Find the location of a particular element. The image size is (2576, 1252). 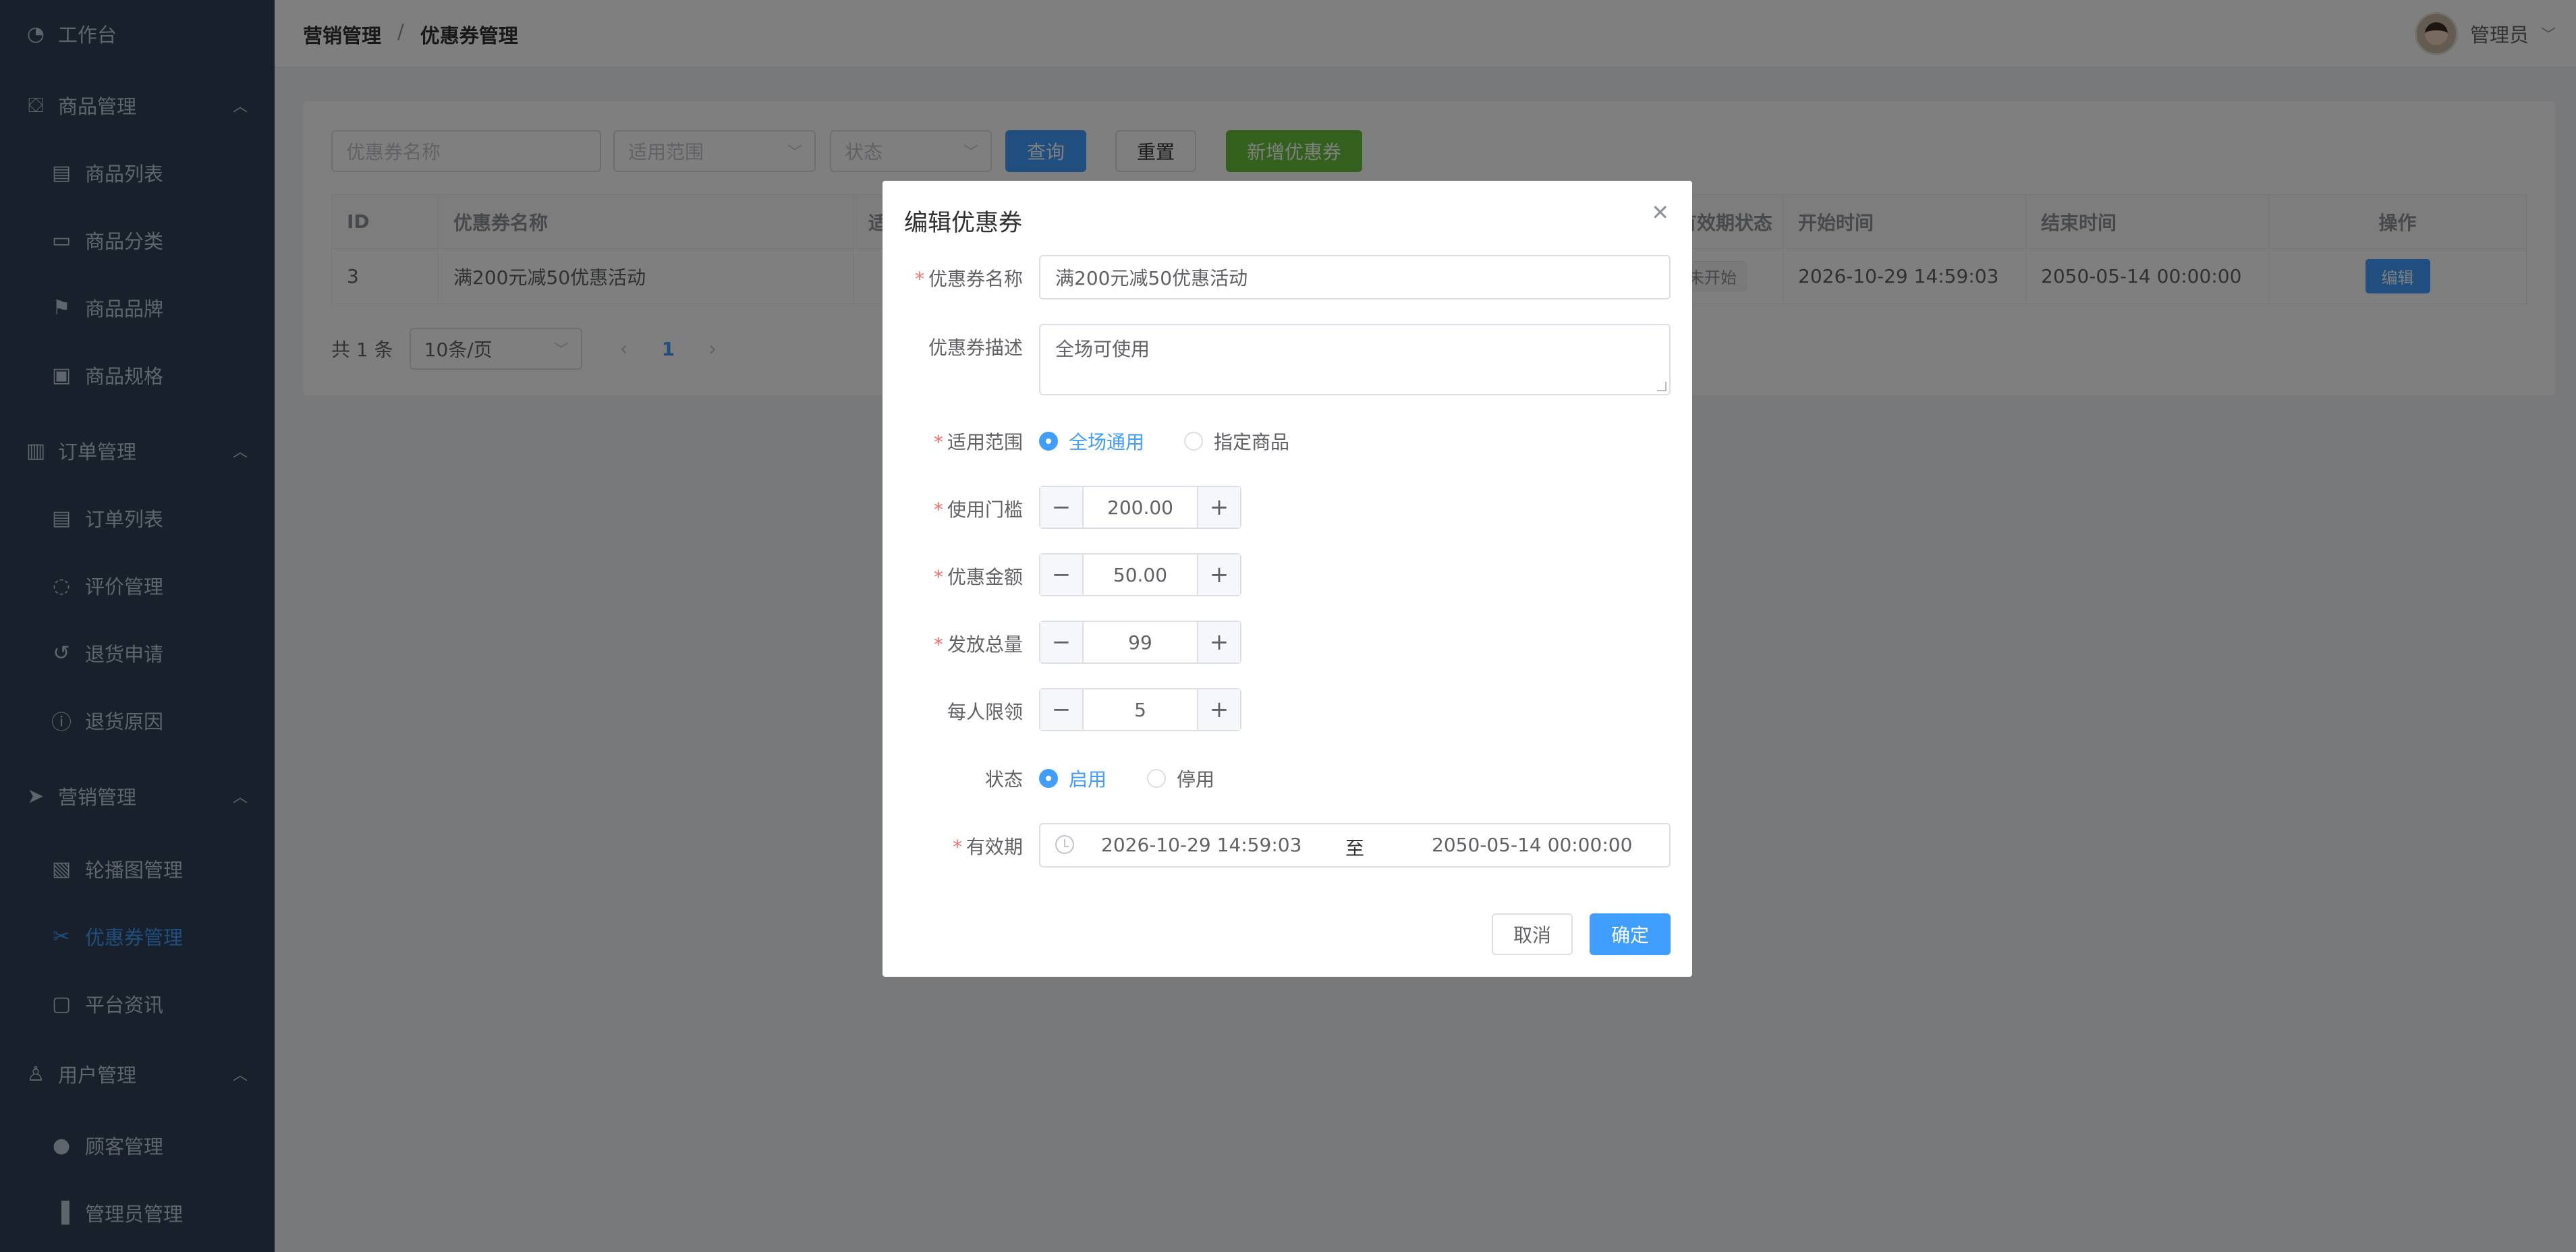

status-radio-disabled: 停用 is located at coordinates (1180, 778).